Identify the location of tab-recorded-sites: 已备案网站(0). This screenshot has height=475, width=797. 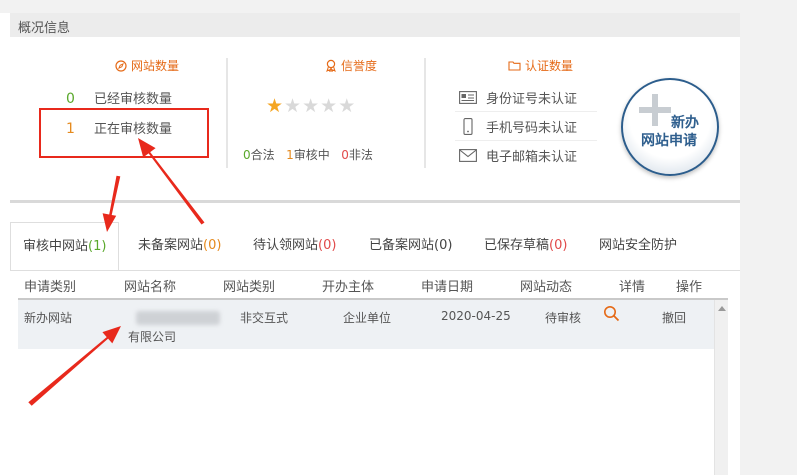
(410, 246).